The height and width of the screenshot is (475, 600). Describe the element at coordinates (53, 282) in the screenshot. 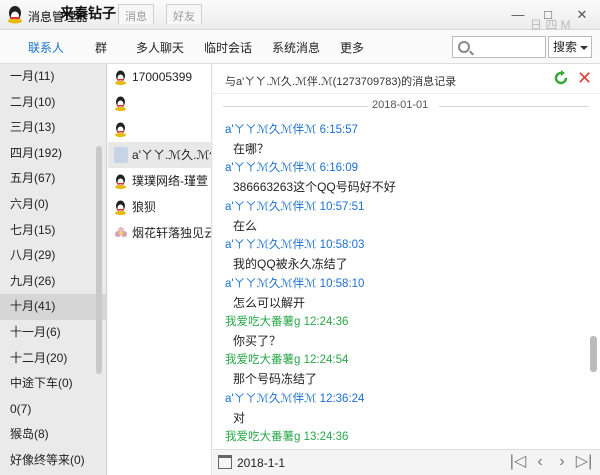

I see `month-item: 九月(26)` at that location.